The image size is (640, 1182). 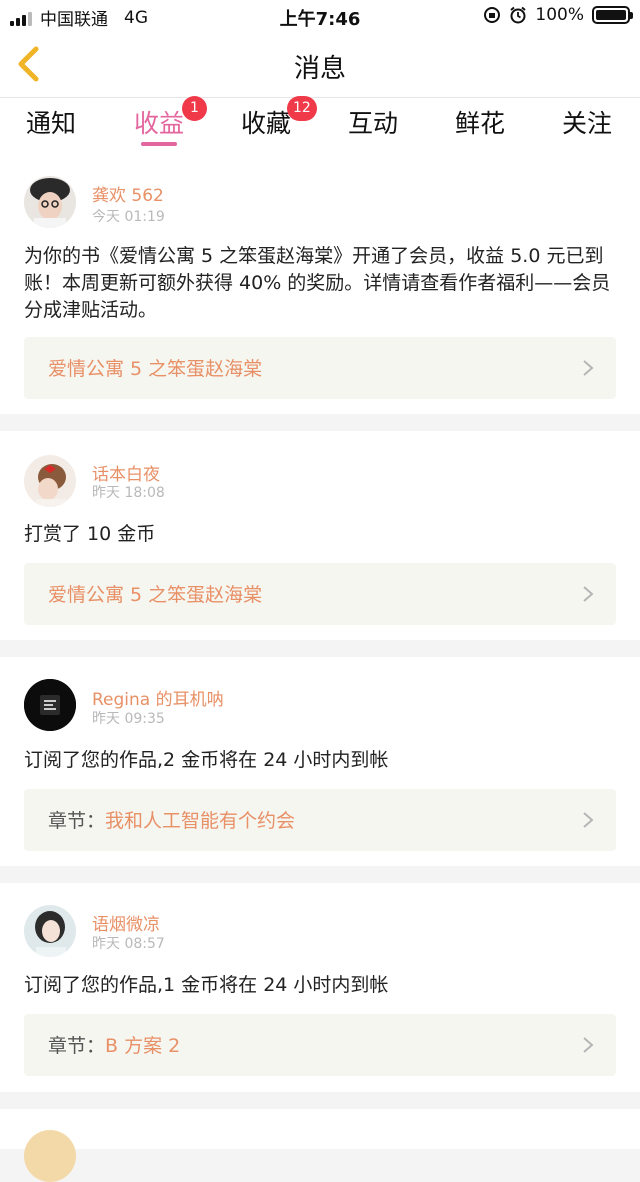 I want to click on tab-label: 通知, so click(x=50, y=123).